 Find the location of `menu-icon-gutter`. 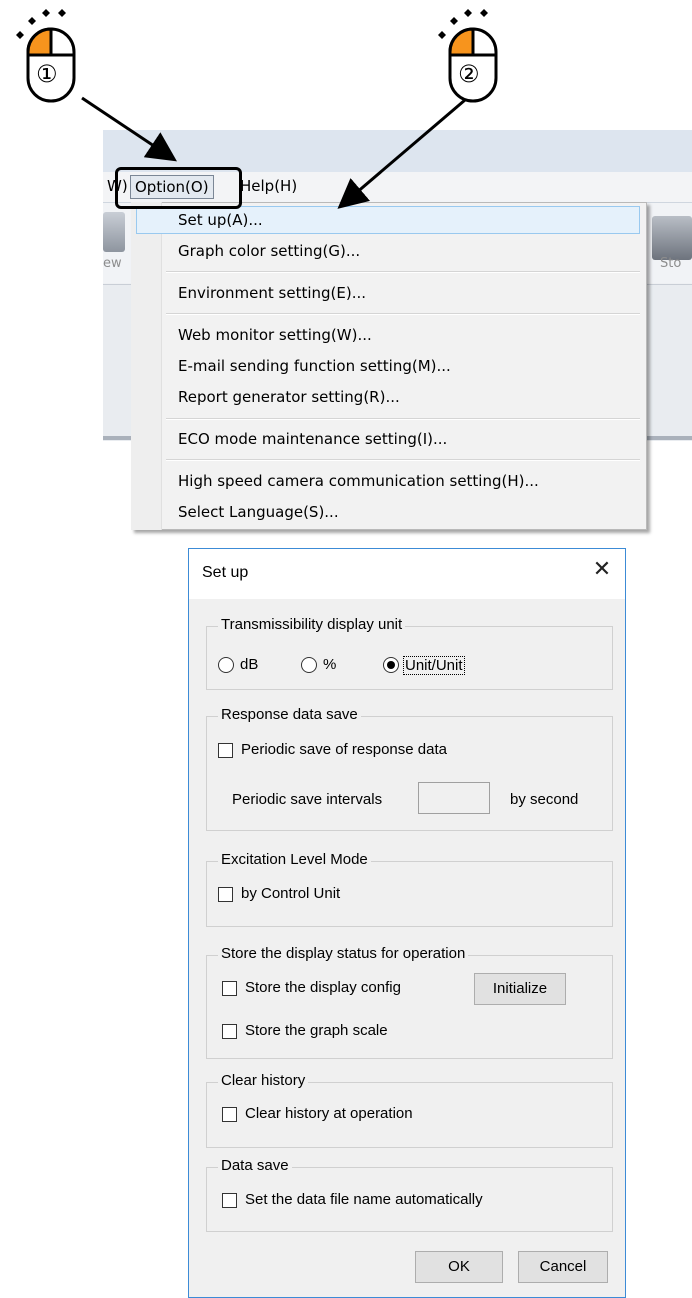

menu-icon-gutter is located at coordinates (146, 366).